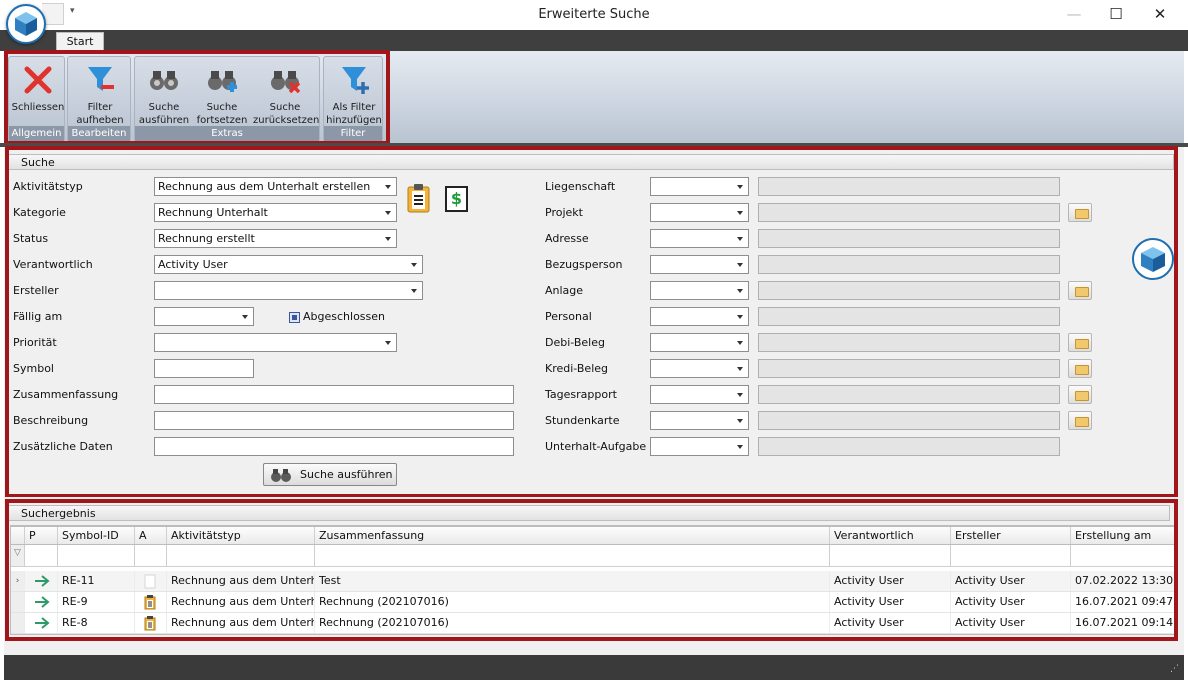  Describe the element at coordinates (594, 667) in the screenshot. I see `status-bar` at that location.